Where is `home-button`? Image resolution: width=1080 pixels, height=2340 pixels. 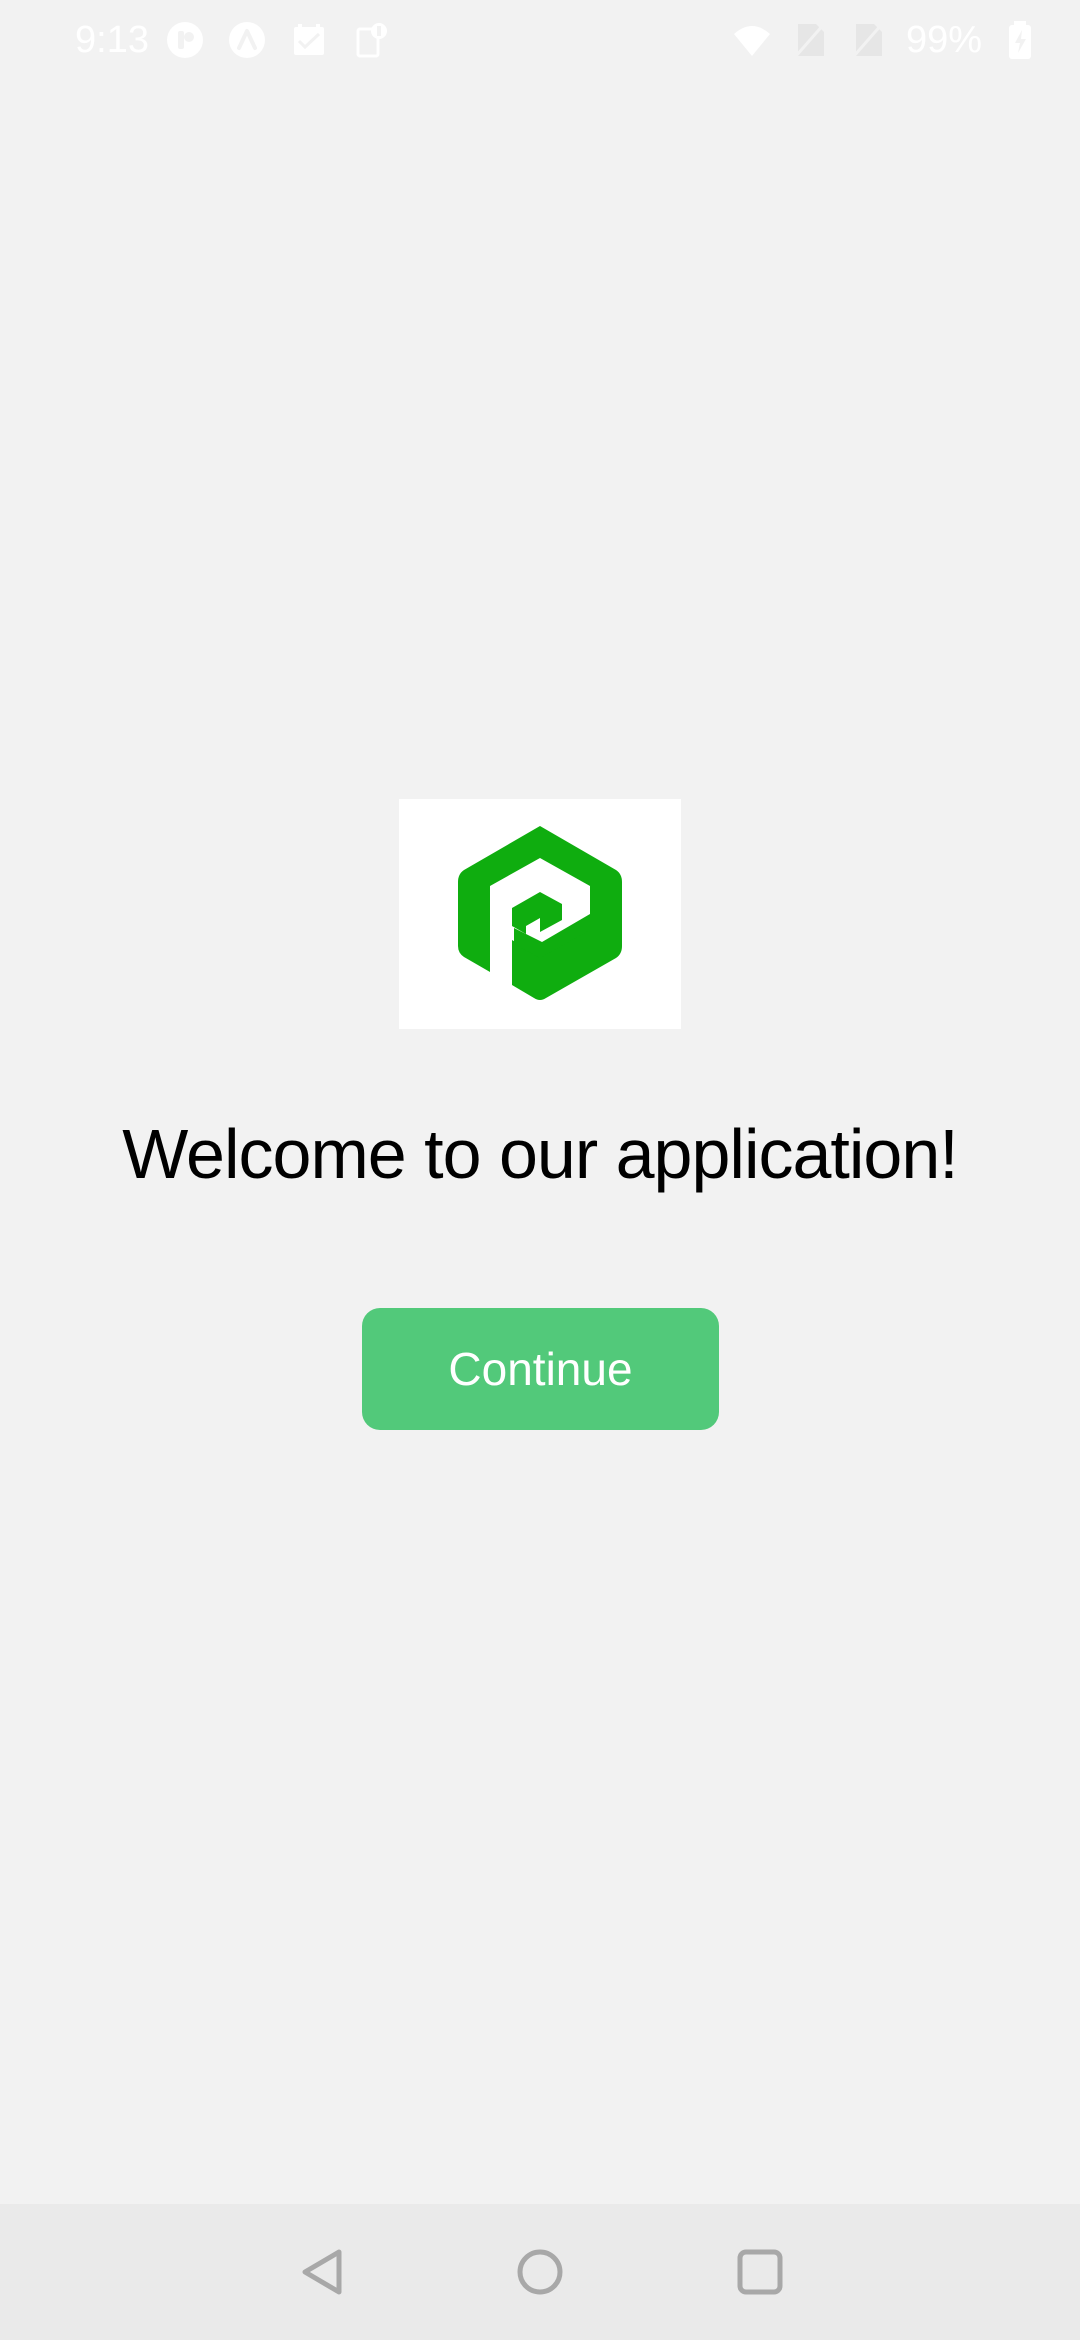
home-button is located at coordinates (540, 2272).